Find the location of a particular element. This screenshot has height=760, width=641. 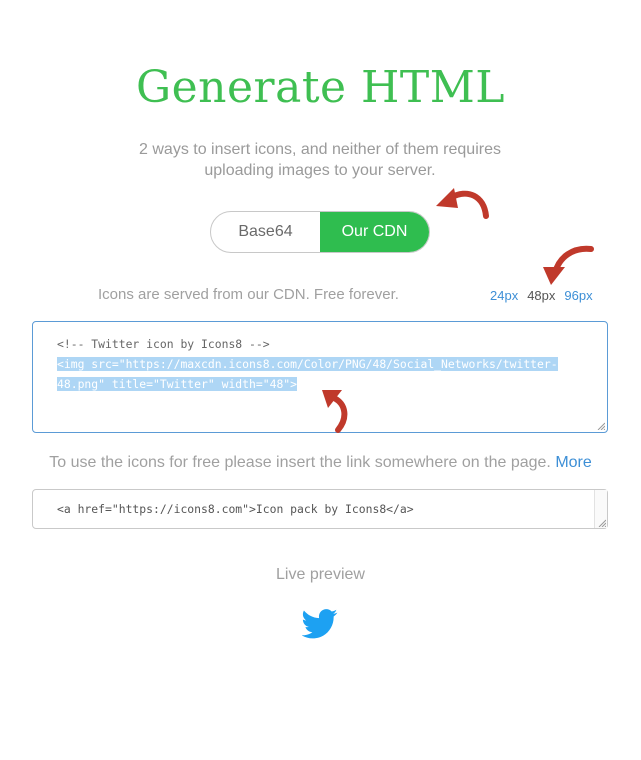

twitter-bird-icon is located at coordinates (320, 624).